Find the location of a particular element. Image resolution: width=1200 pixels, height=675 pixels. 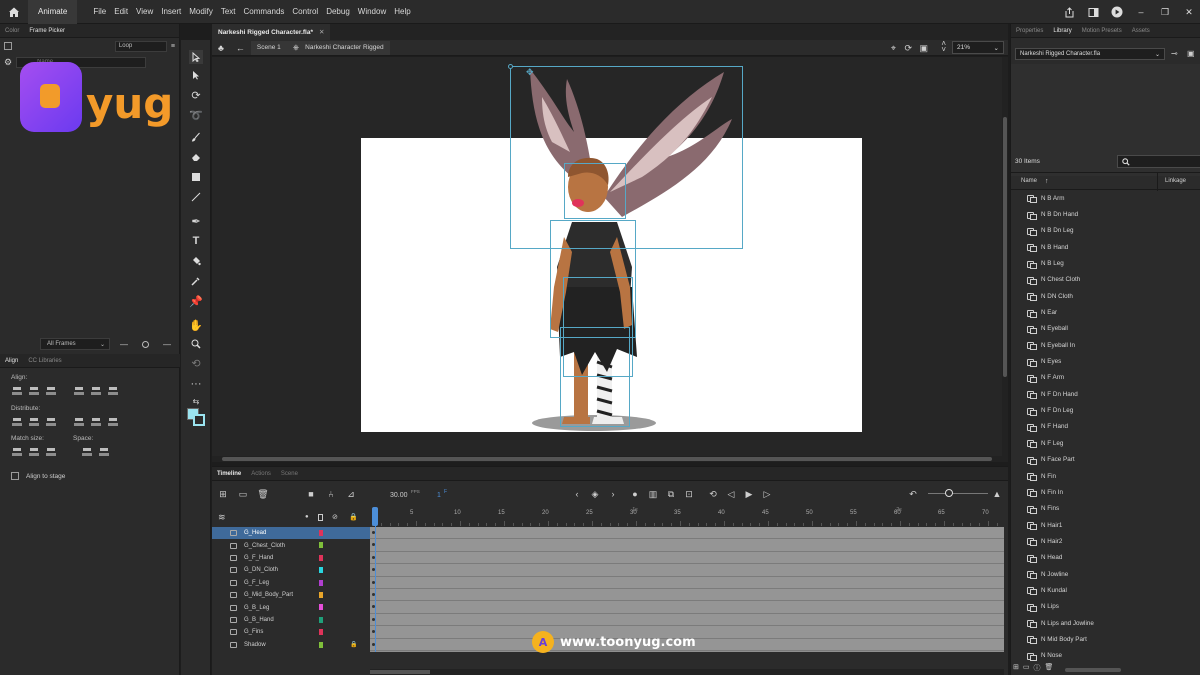

subselection-tool-icon is located at coordinates (196, 75).